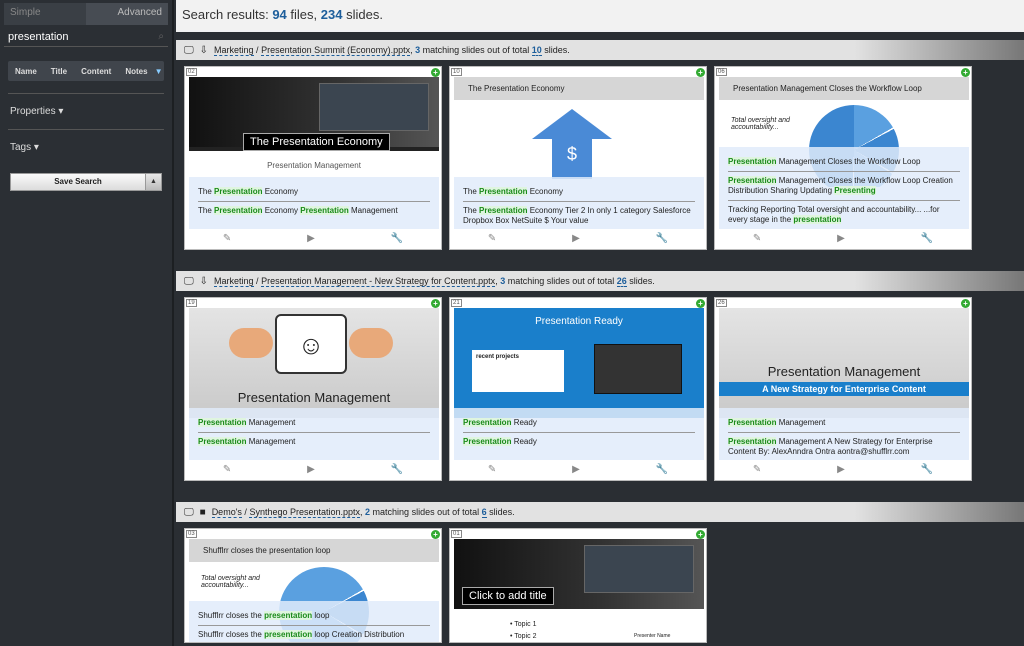 The width and height of the screenshot is (1024, 646). Describe the element at coordinates (33, 111) in the screenshot. I see `properties-label: Properties` at that location.